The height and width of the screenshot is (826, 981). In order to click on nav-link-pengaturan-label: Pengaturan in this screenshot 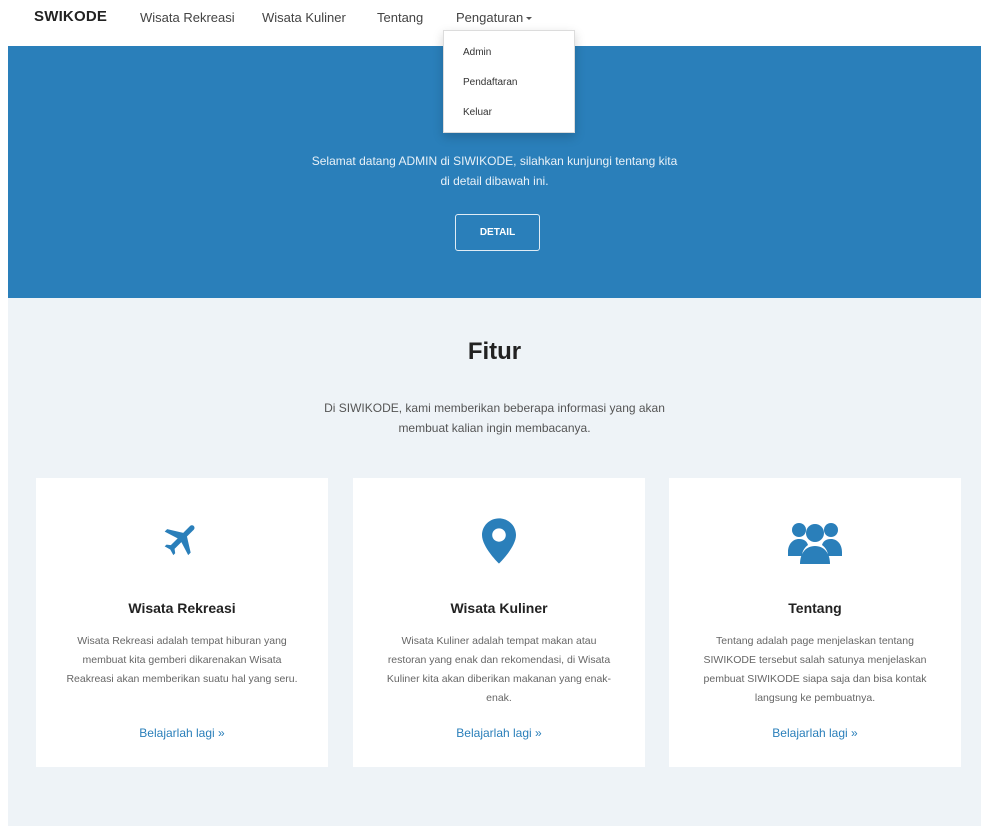, I will do `click(490, 17)`.